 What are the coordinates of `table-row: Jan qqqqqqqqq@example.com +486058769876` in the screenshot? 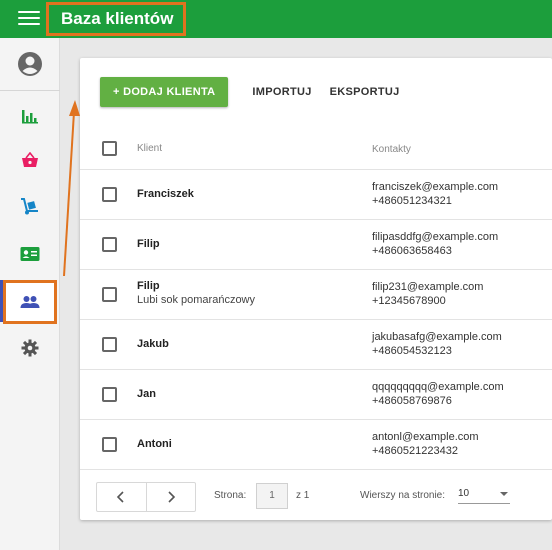 It's located at (316, 395).